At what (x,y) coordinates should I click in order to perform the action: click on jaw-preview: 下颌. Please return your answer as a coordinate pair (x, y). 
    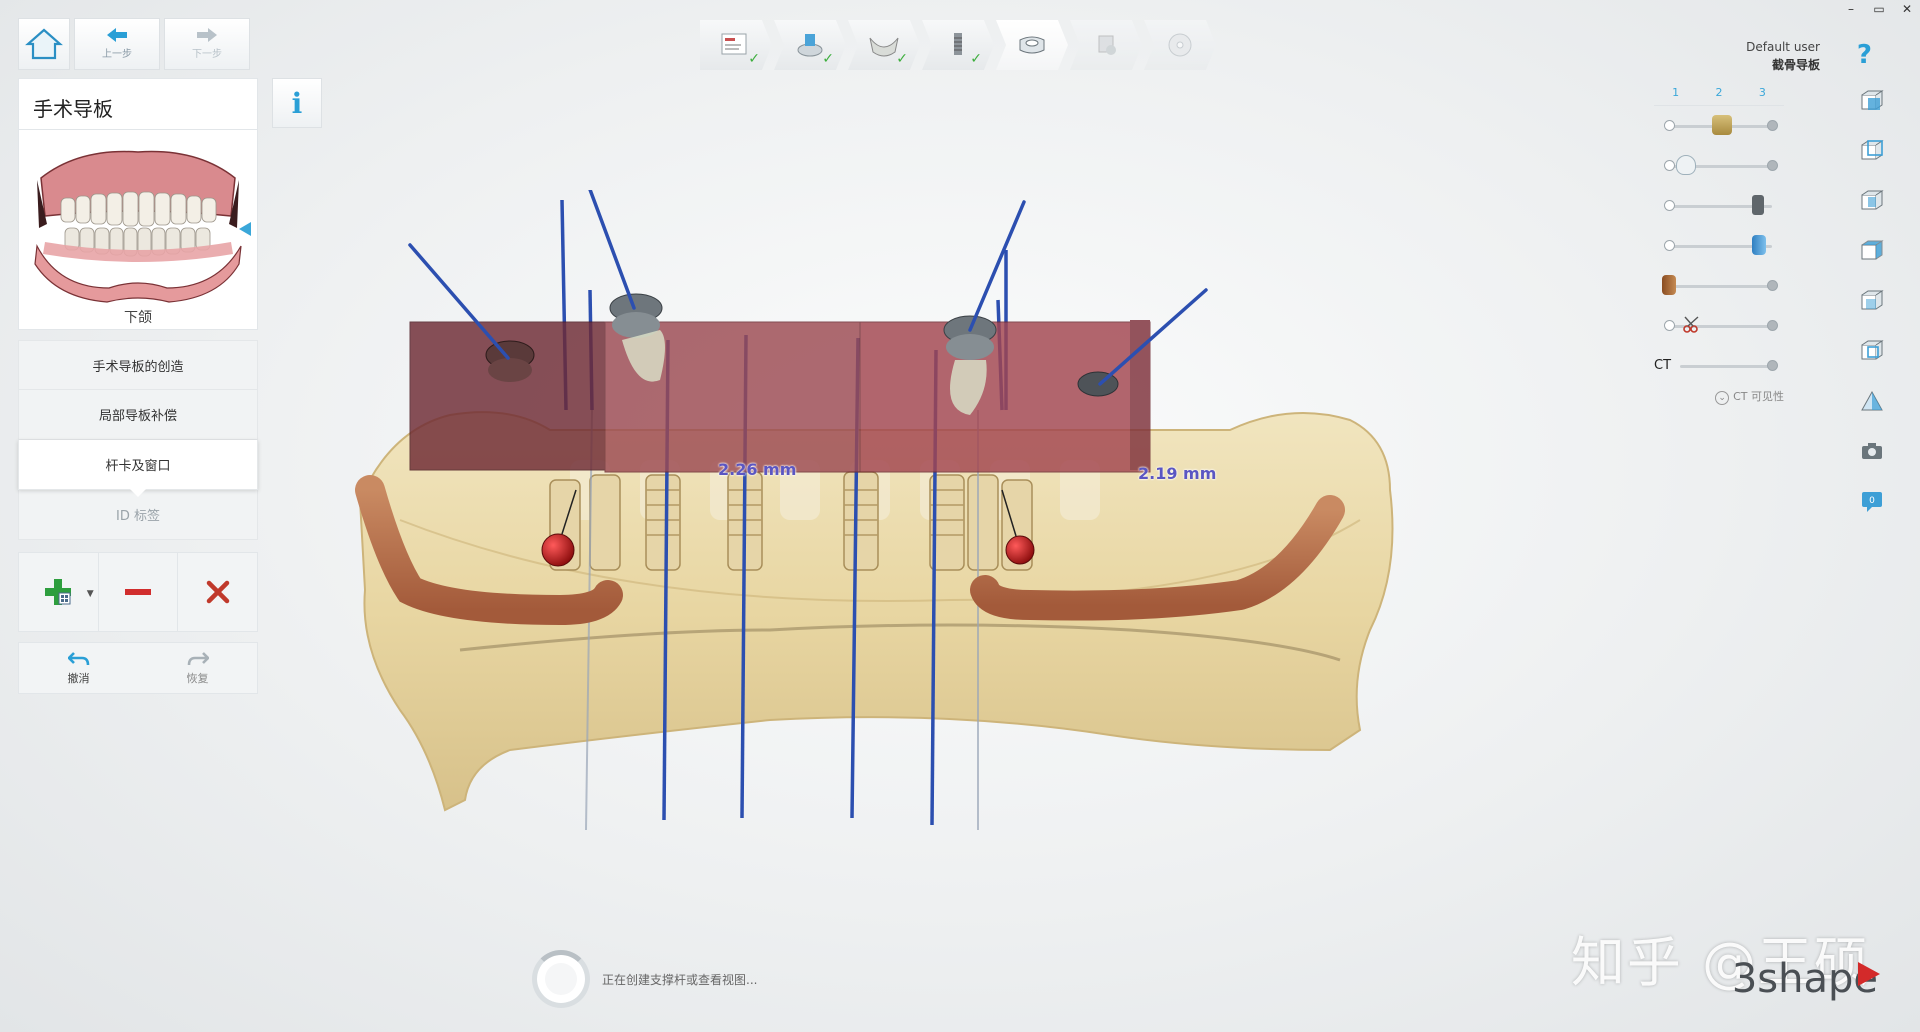
    Looking at the image, I should click on (138, 230).